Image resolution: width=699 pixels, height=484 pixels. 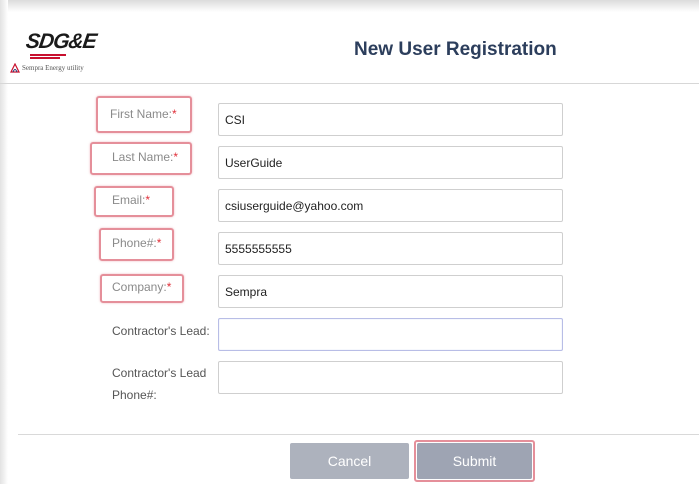 What do you see at coordinates (390, 119) in the screenshot?
I see `first-name-input` at bounding box center [390, 119].